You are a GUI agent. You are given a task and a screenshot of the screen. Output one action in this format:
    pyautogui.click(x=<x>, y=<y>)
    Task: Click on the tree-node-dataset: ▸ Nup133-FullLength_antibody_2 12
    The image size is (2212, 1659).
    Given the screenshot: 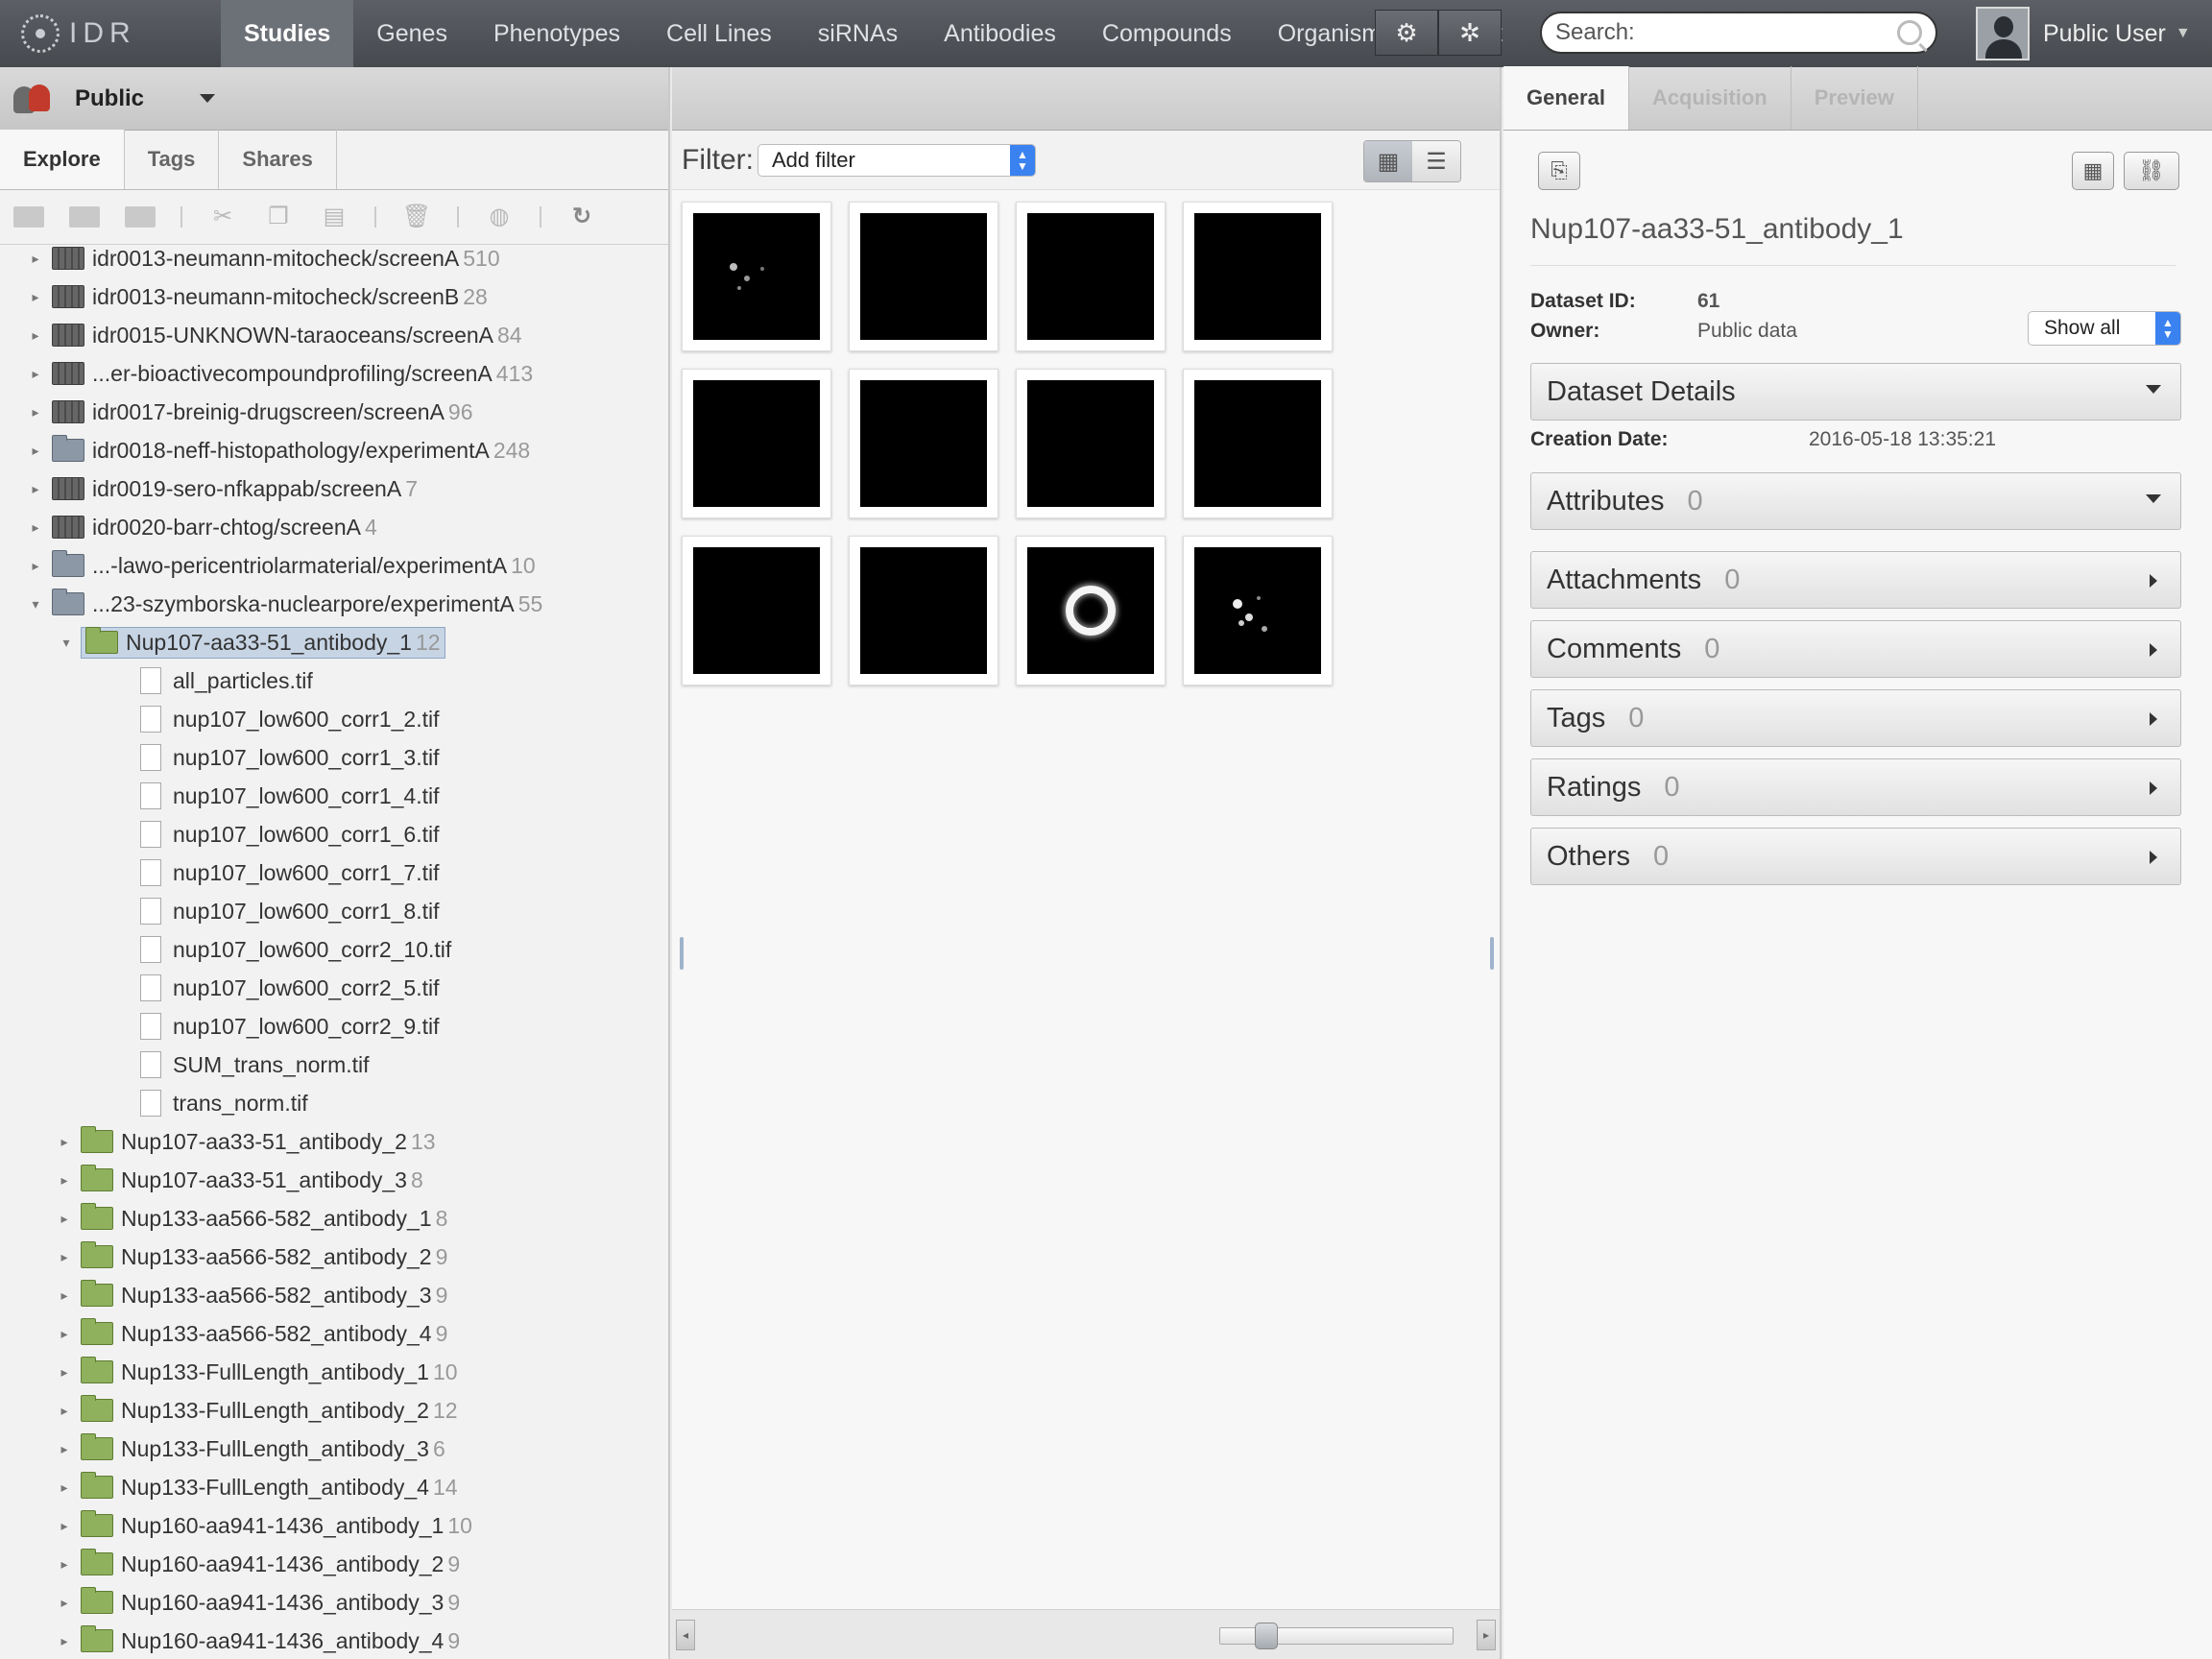 What is the action you would take?
    pyautogui.click(x=334, y=1410)
    